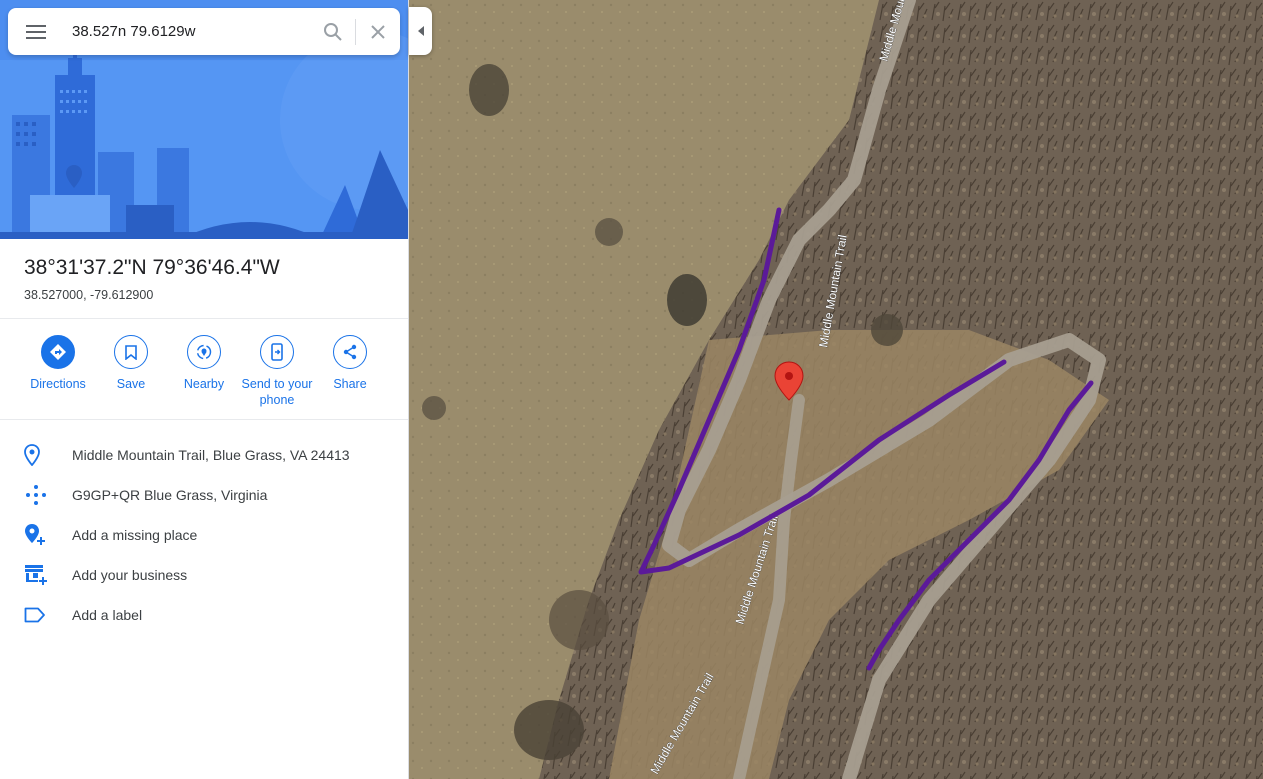 The height and width of the screenshot is (779, 1263). What do you see at coordinates (152, 267) in the screenshot?
I see `place-title: 38°31'37.2"N 79°36'46.4"W` at bounding box center [152, 267].